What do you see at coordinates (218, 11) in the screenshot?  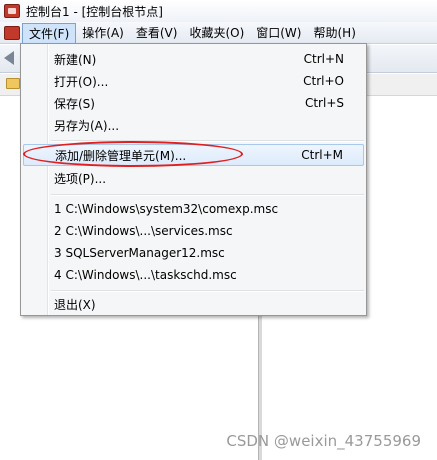 I see `title-bar: 控制台1 - [控制台根节点]` at bounding box center [218, 11].